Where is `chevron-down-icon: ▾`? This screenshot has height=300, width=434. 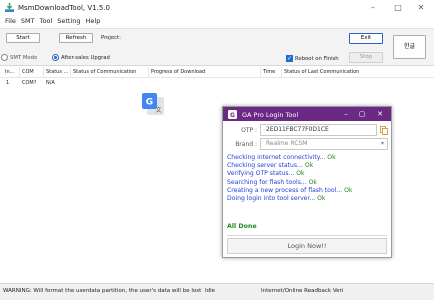 chevron-down-icon: ▾ is located at coordinates (382, 143).